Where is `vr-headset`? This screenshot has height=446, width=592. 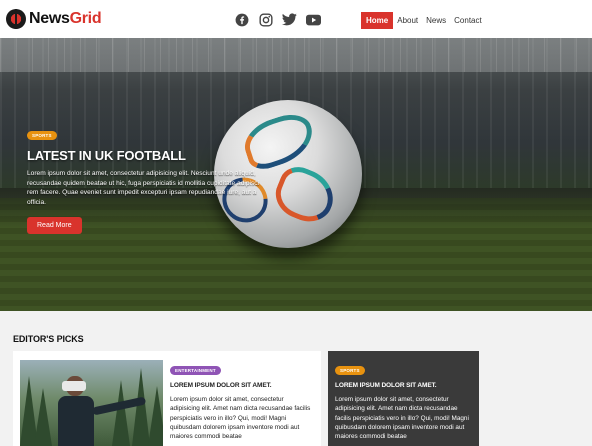 vr-headset is located at coordinates (74, 386).